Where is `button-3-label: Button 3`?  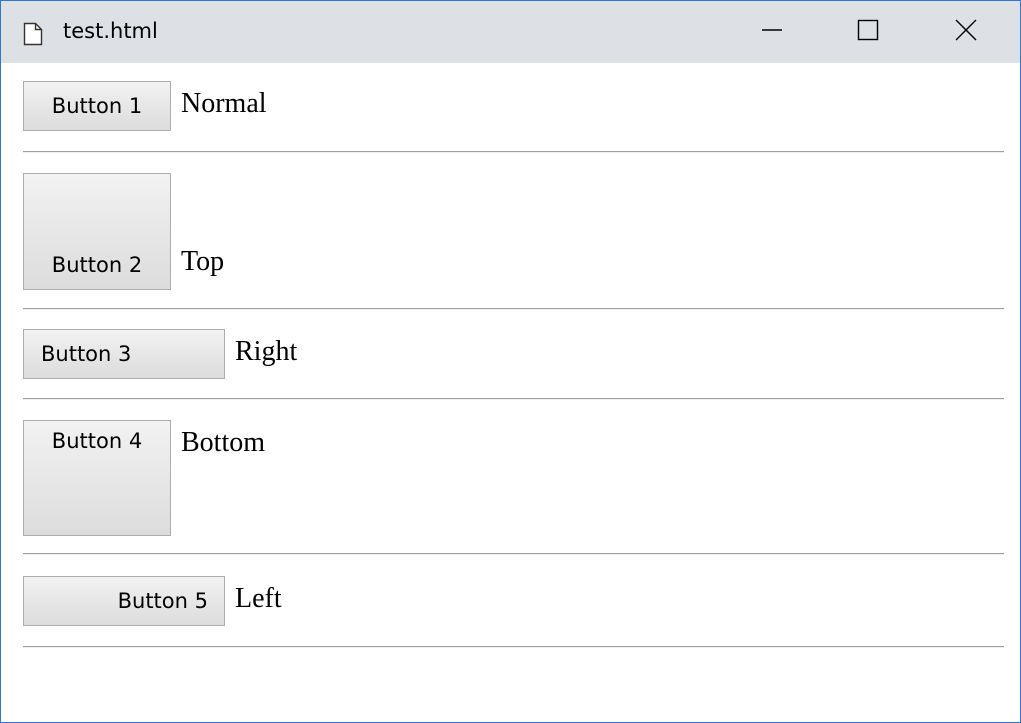
button-3-label: Button 3 is located at coordinates (86, 354).